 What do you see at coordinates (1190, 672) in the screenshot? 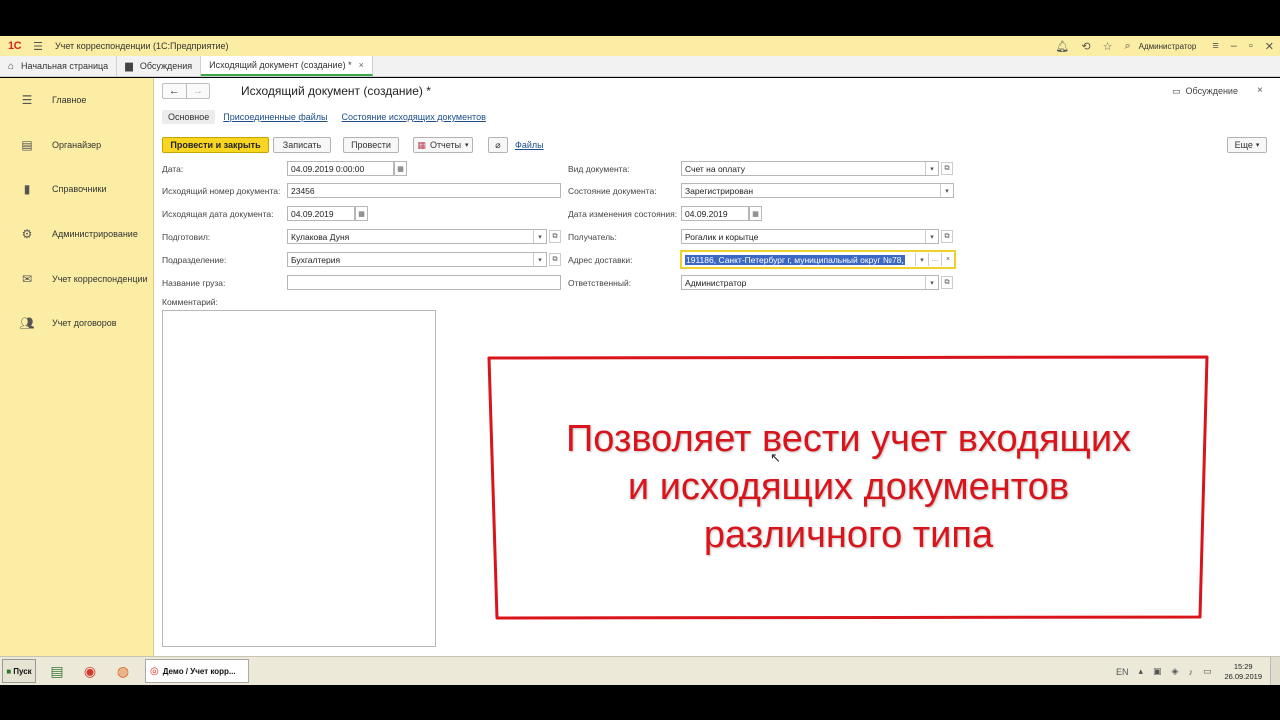
I see `volume-icon: ♪` at bounding box center [1190, 672].